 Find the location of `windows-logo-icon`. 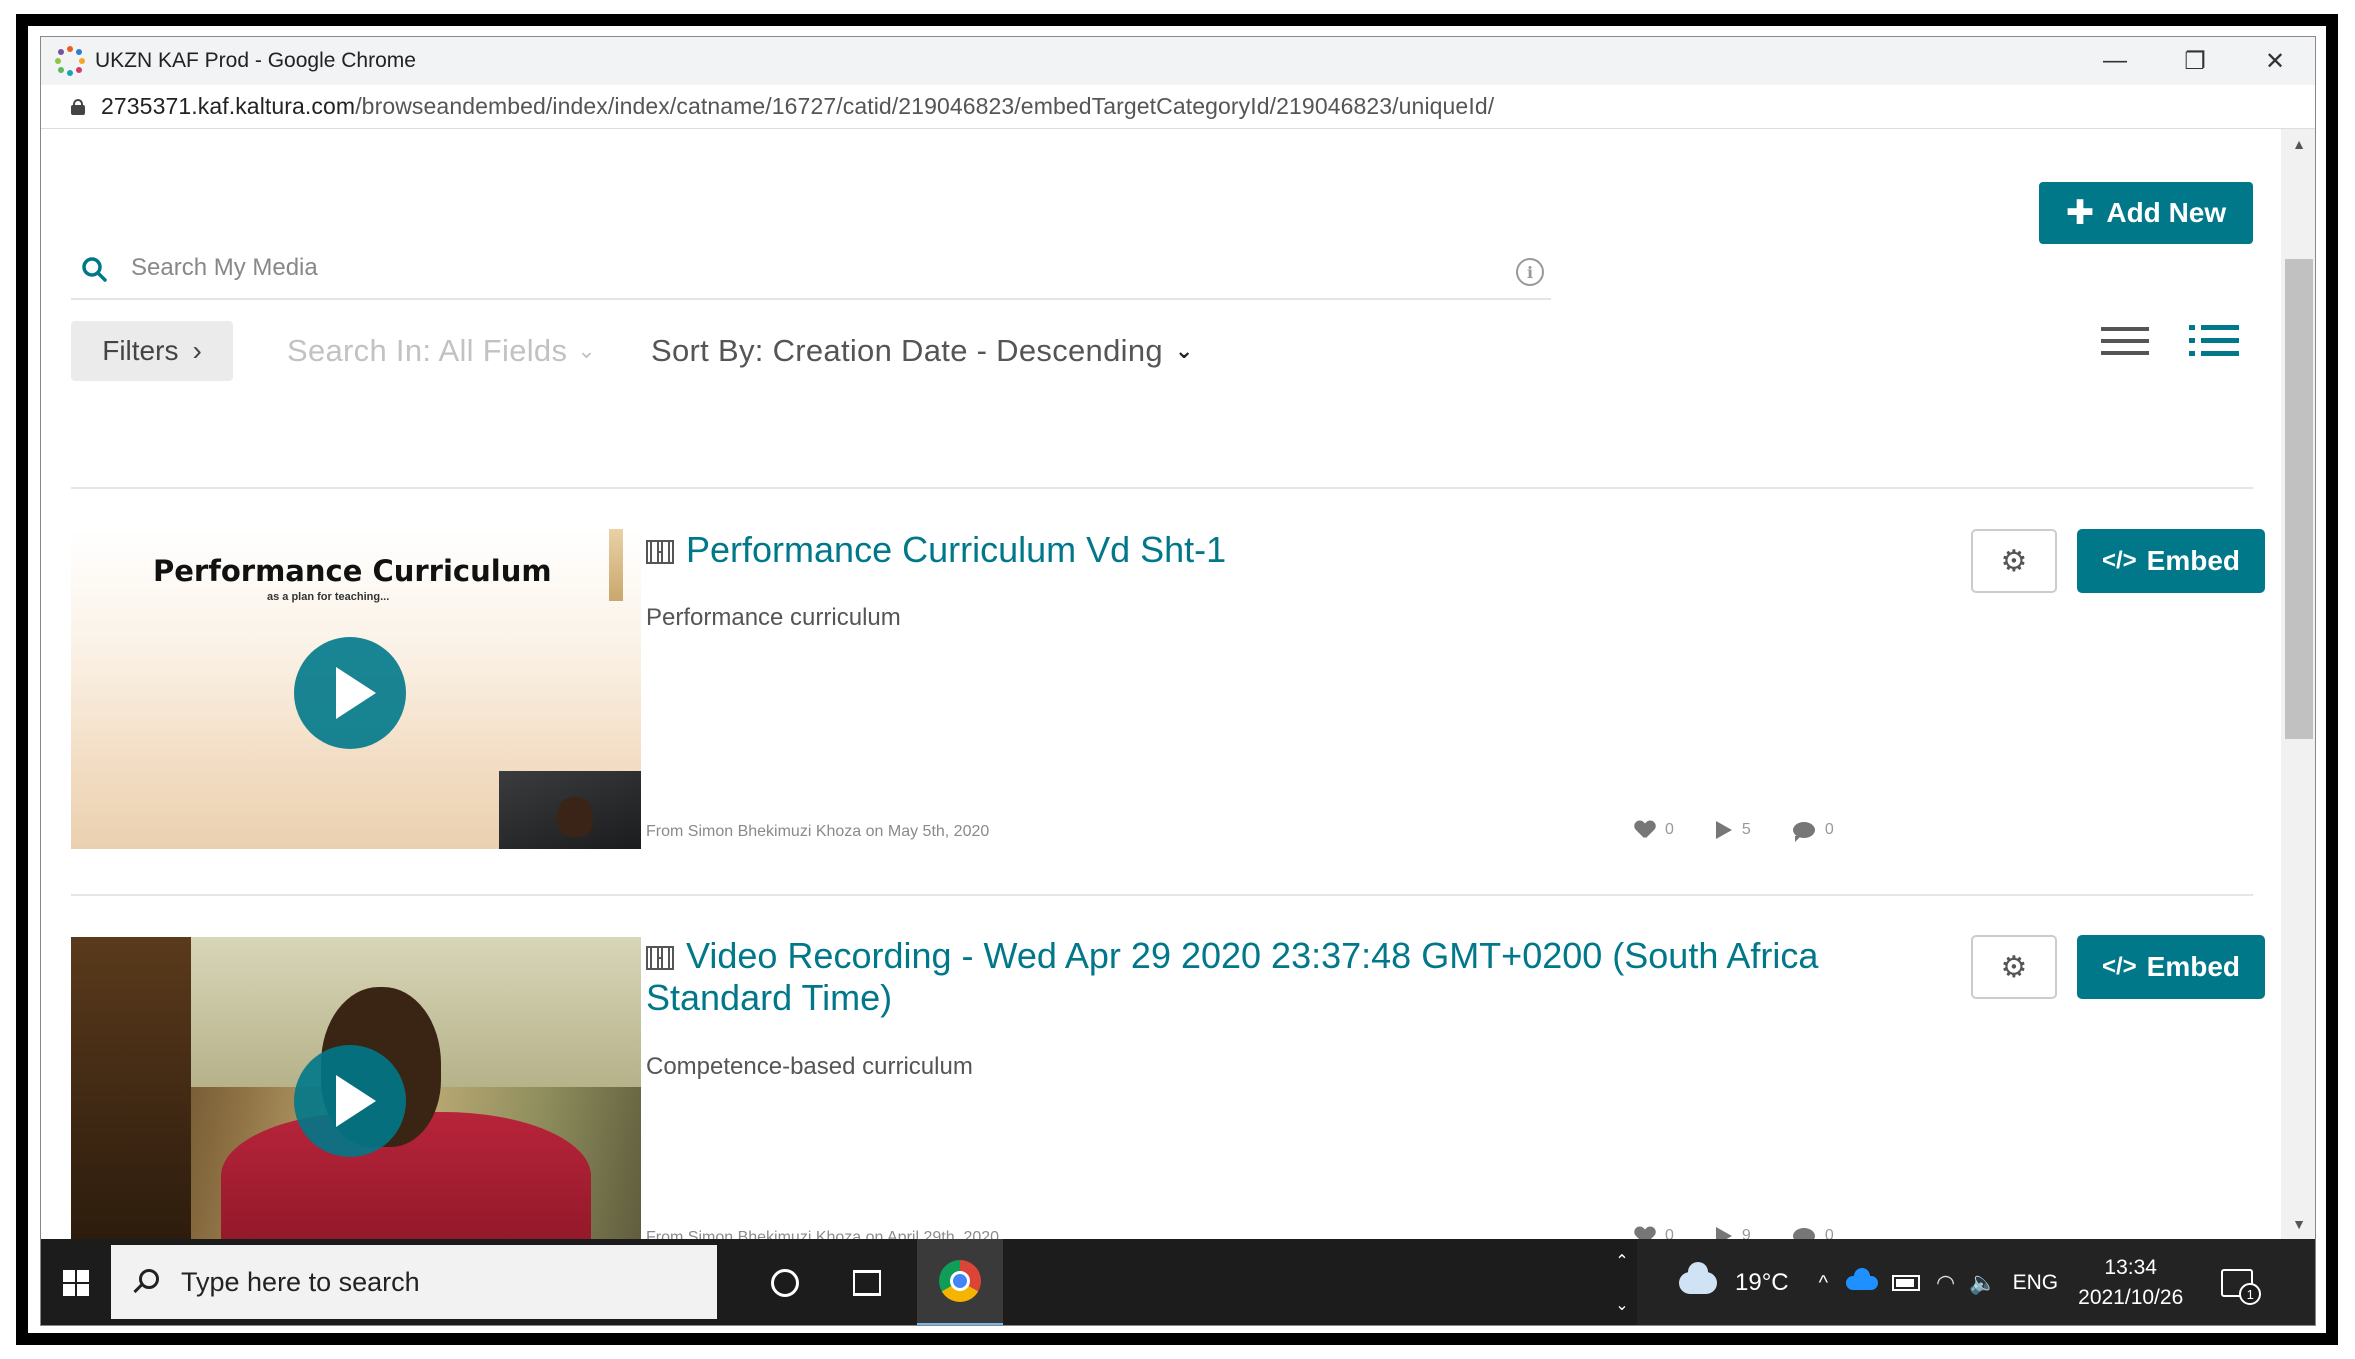

windows-logo-icon is located at coordinates (76, 1283).